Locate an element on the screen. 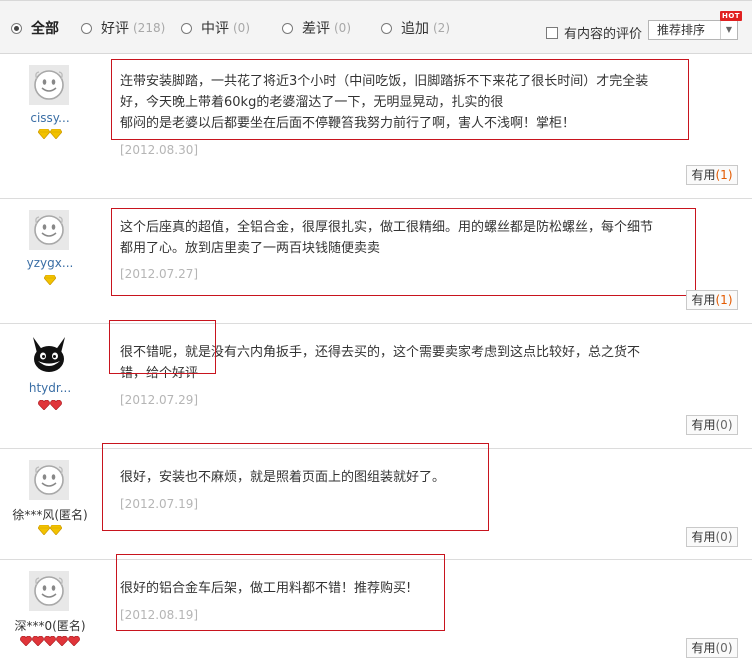 This screenshot has height=660, width=754. review-text-line: 都用了心。放到店里卖了一两百块钱随便卖卖 is located at coordinates (250, 248).